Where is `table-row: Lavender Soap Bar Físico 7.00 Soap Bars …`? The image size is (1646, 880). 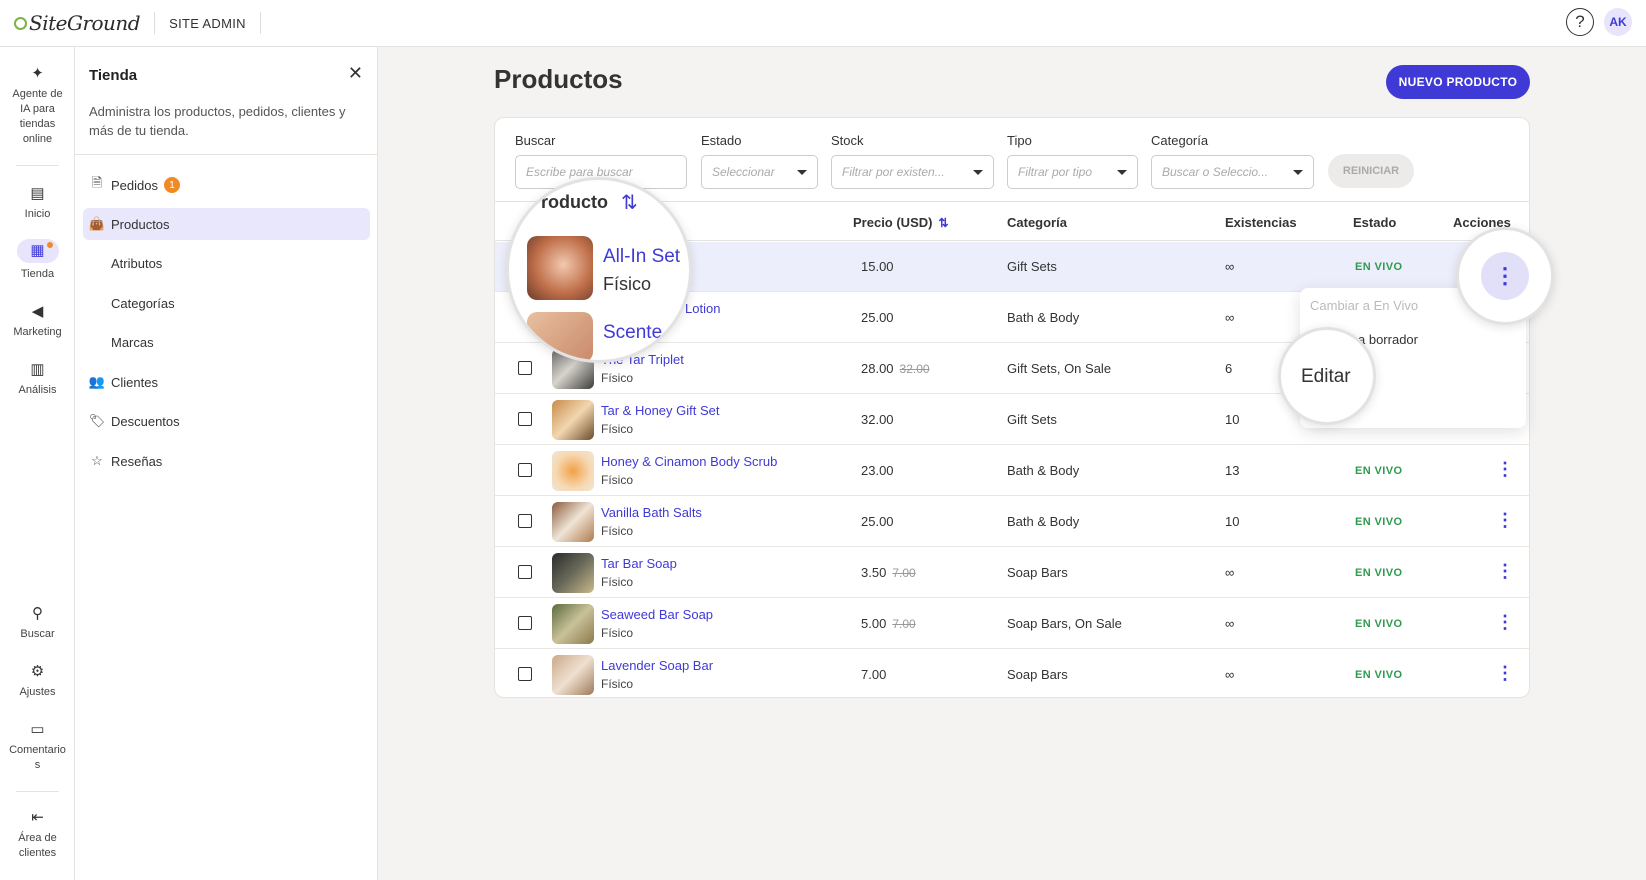
table-row: Lavender Soap Bar Físico 7.00 Soap Bars … is located at coordinates (1012, 673).